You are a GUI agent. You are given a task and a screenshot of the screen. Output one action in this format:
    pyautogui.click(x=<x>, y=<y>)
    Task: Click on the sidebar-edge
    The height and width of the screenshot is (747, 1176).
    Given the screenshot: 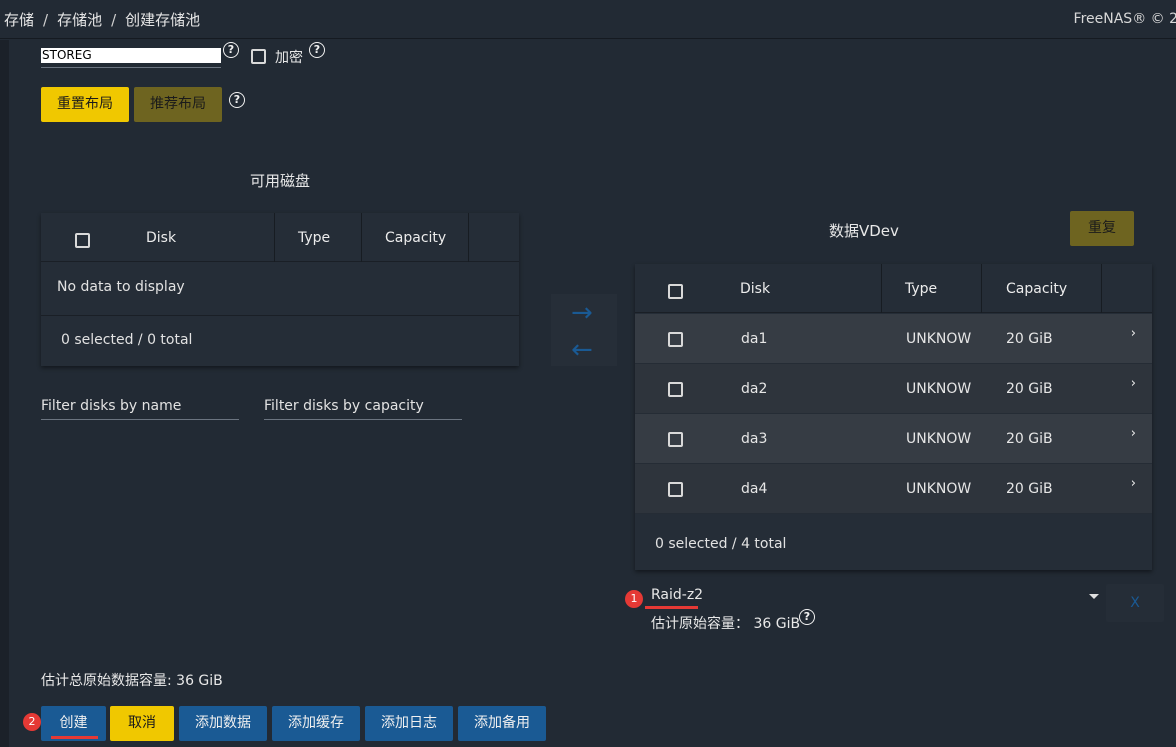 What is the action you would take?
    pyautogui.click(x=4, y=393)
    